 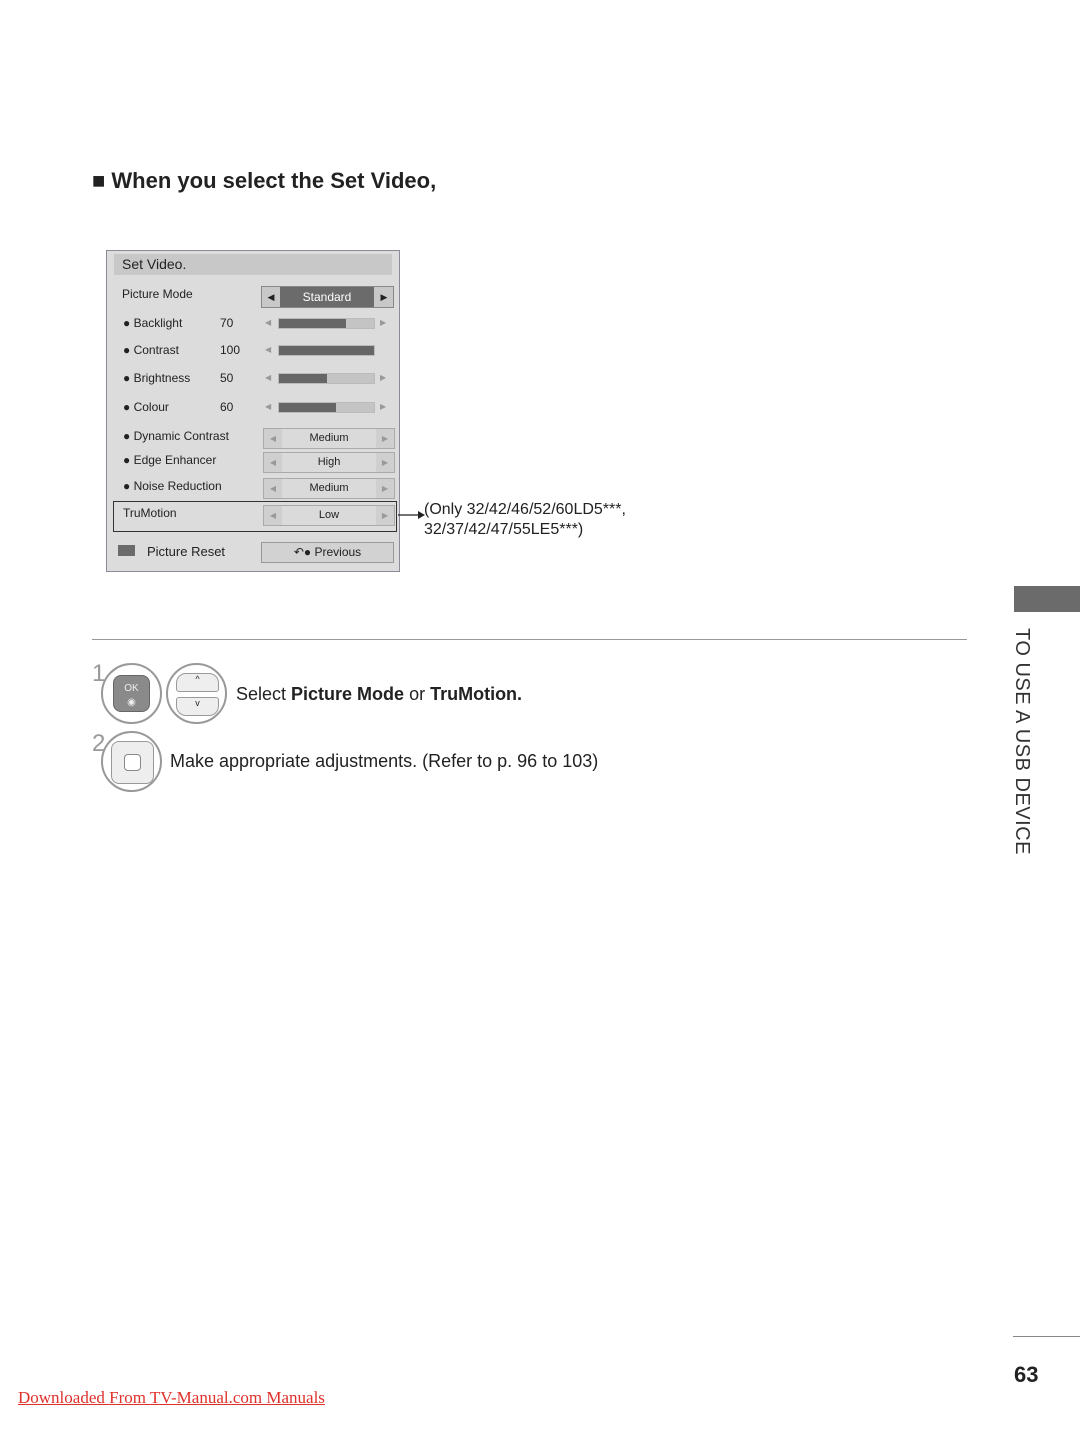 I want to click on option-label: ● Dynamic Contrast, so click(x=176, y=436).